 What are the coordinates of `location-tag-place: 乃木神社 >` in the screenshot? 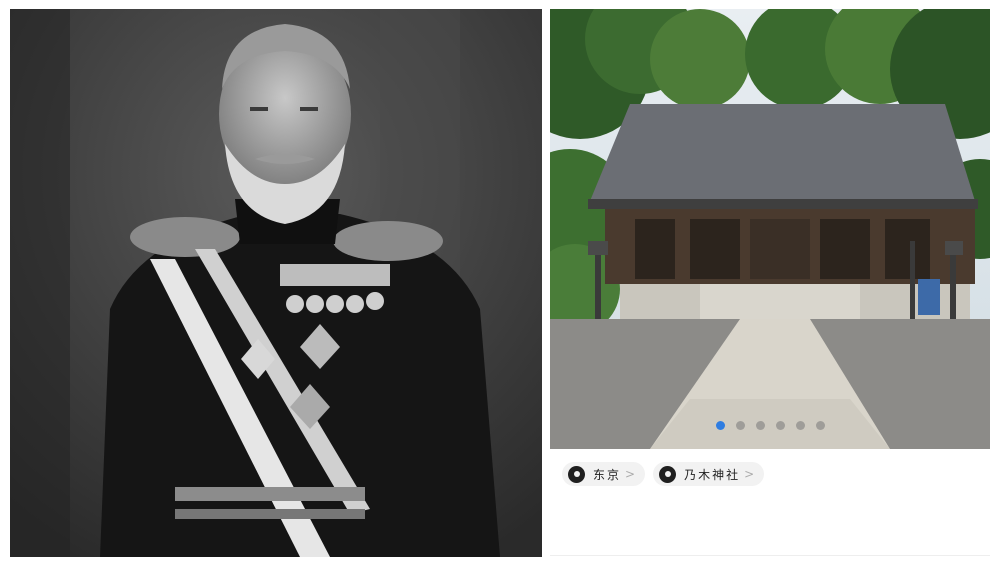 It's located at (709, 474).